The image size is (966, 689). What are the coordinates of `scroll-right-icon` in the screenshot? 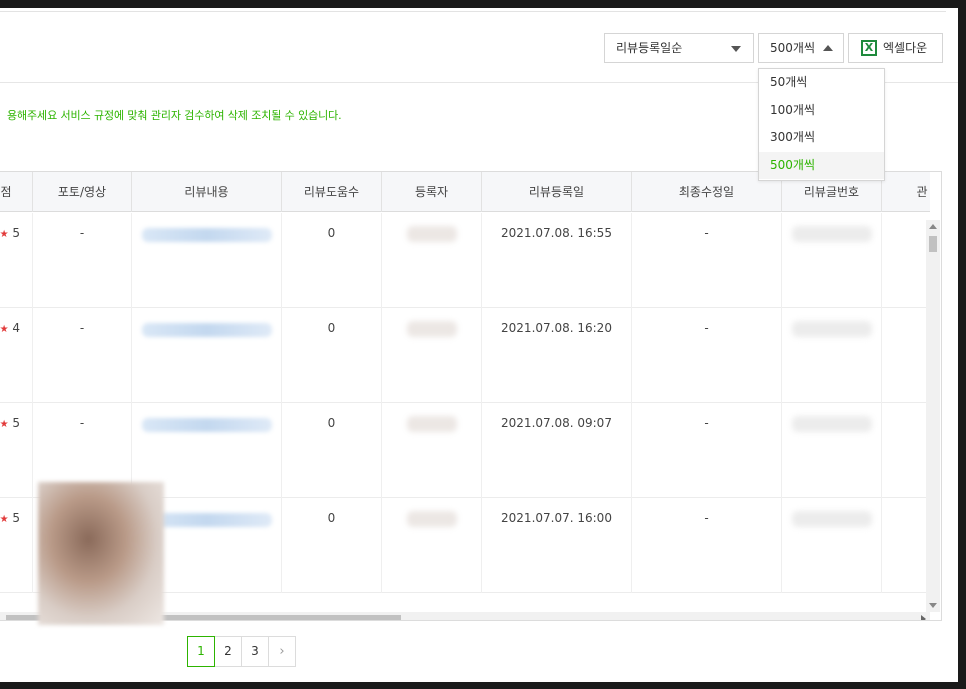 It's located at (923, 617).